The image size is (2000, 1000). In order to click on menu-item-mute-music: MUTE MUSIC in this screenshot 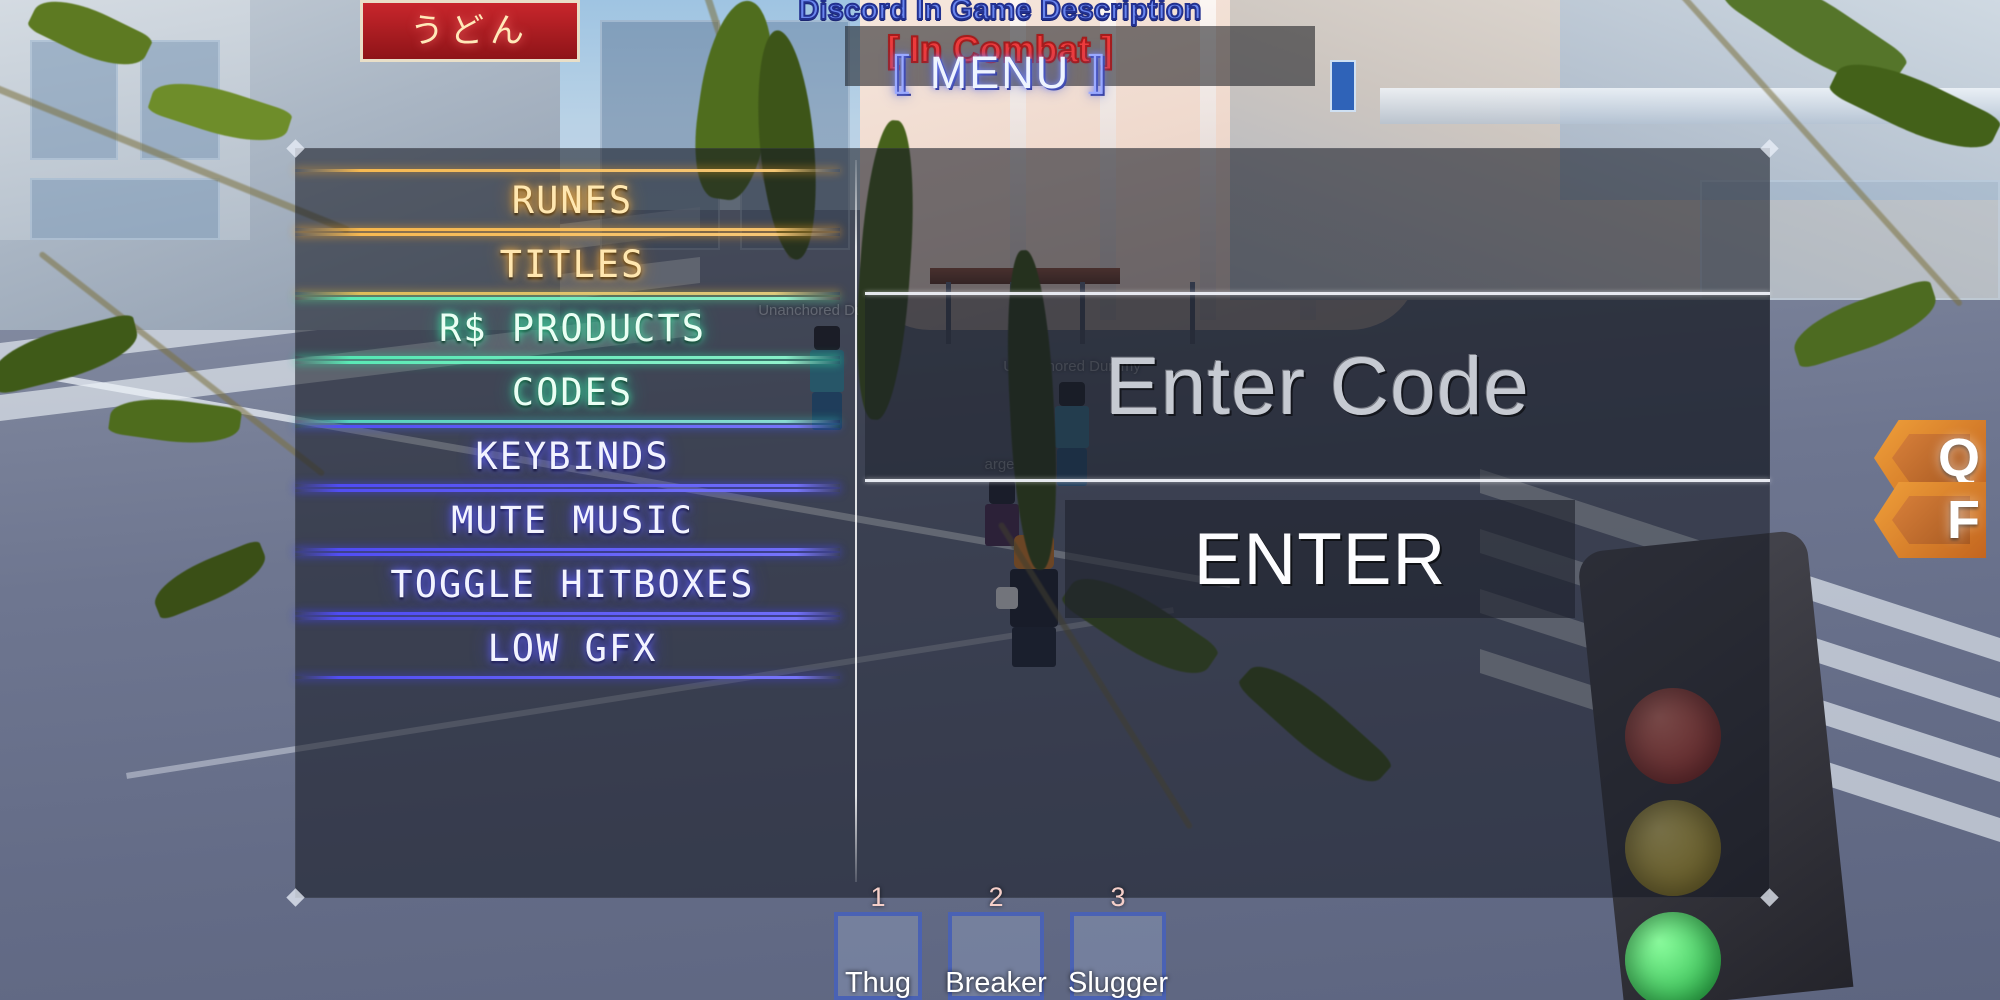, I will do `click(570, 520)`.